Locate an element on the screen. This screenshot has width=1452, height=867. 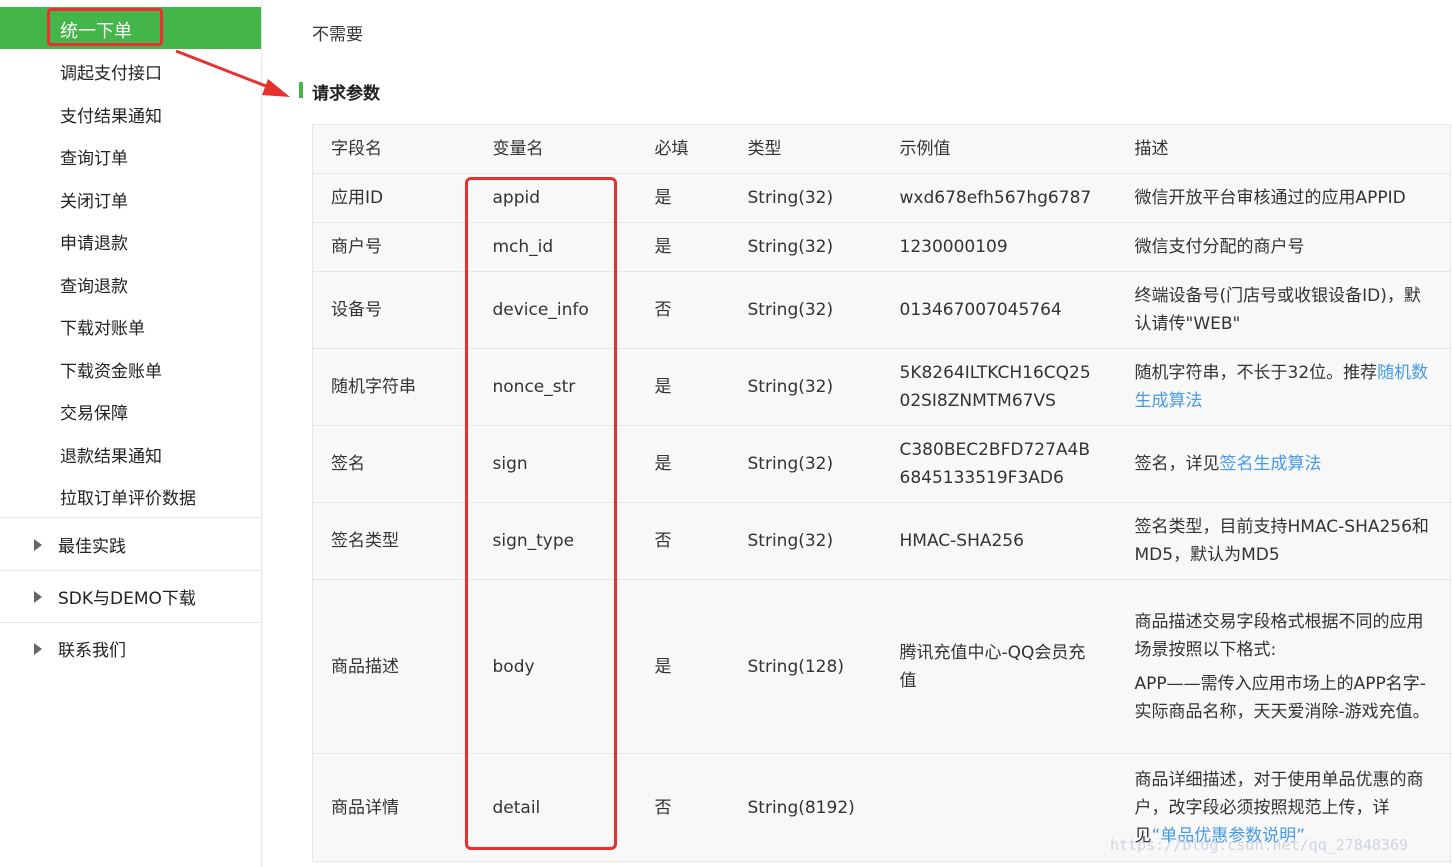
section-marker is located at coordinates (301, 90).